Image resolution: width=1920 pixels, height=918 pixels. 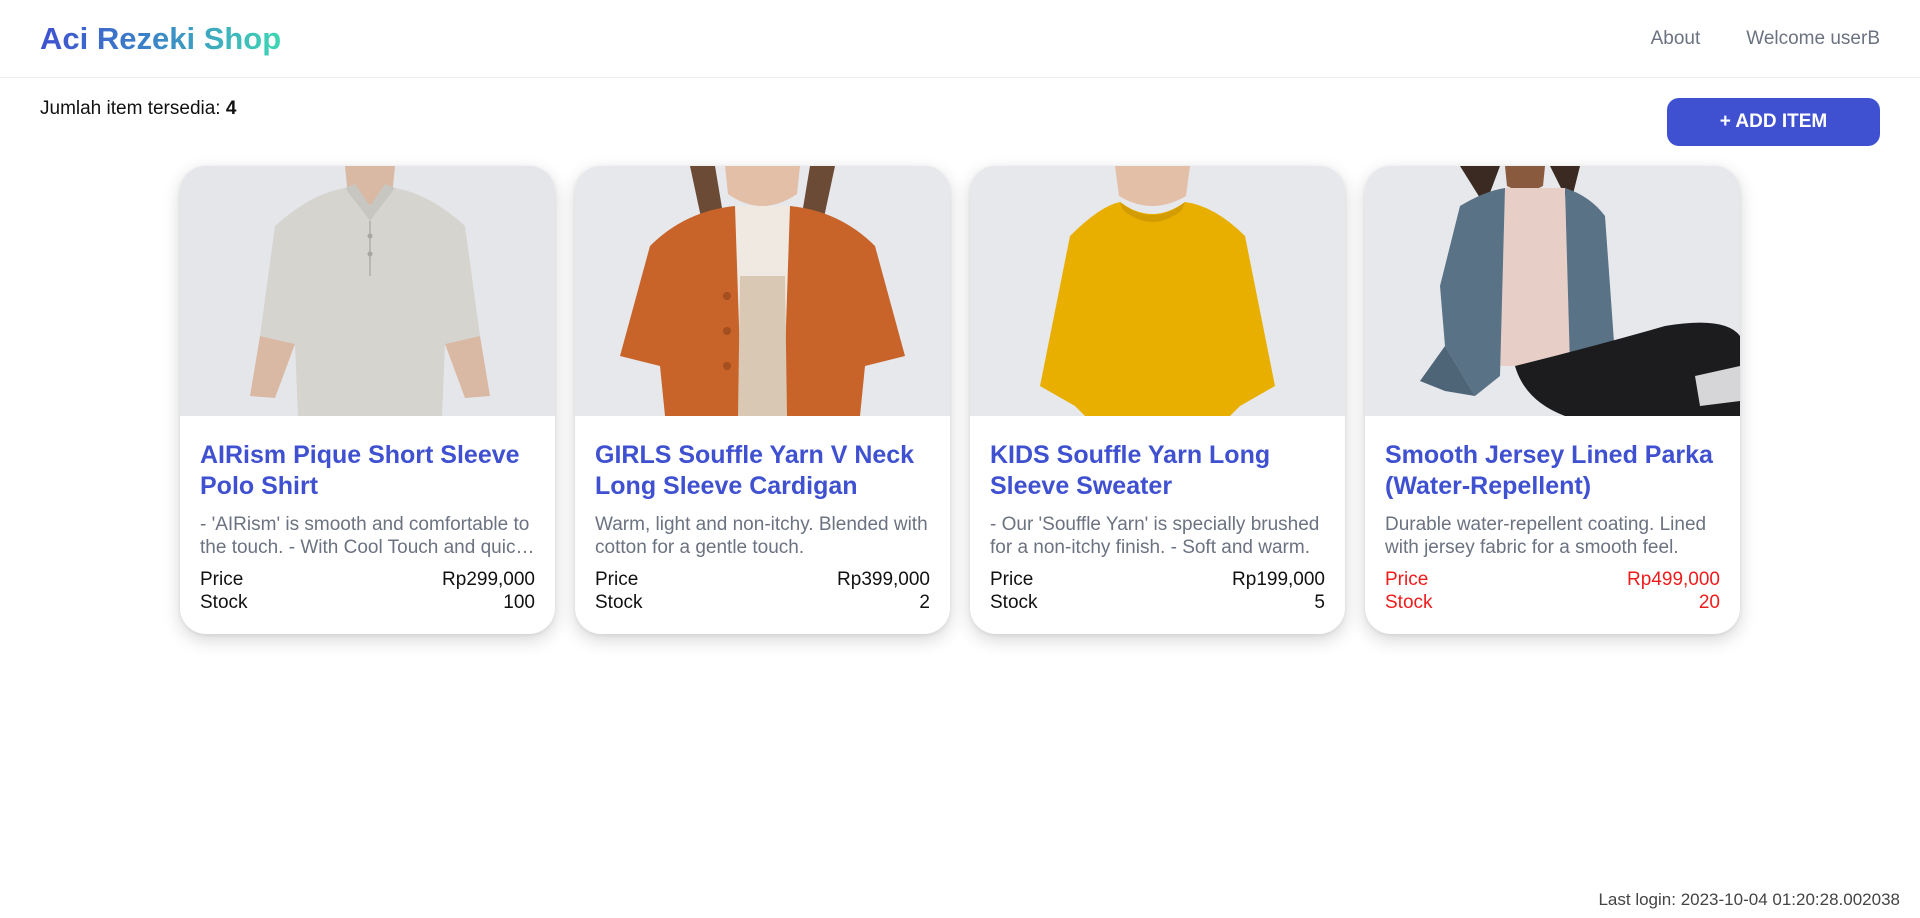 What do you see at coordinates (1157, 291) in the screenshot?
I see `sweater-photo` at bounding box center [1157, 291].